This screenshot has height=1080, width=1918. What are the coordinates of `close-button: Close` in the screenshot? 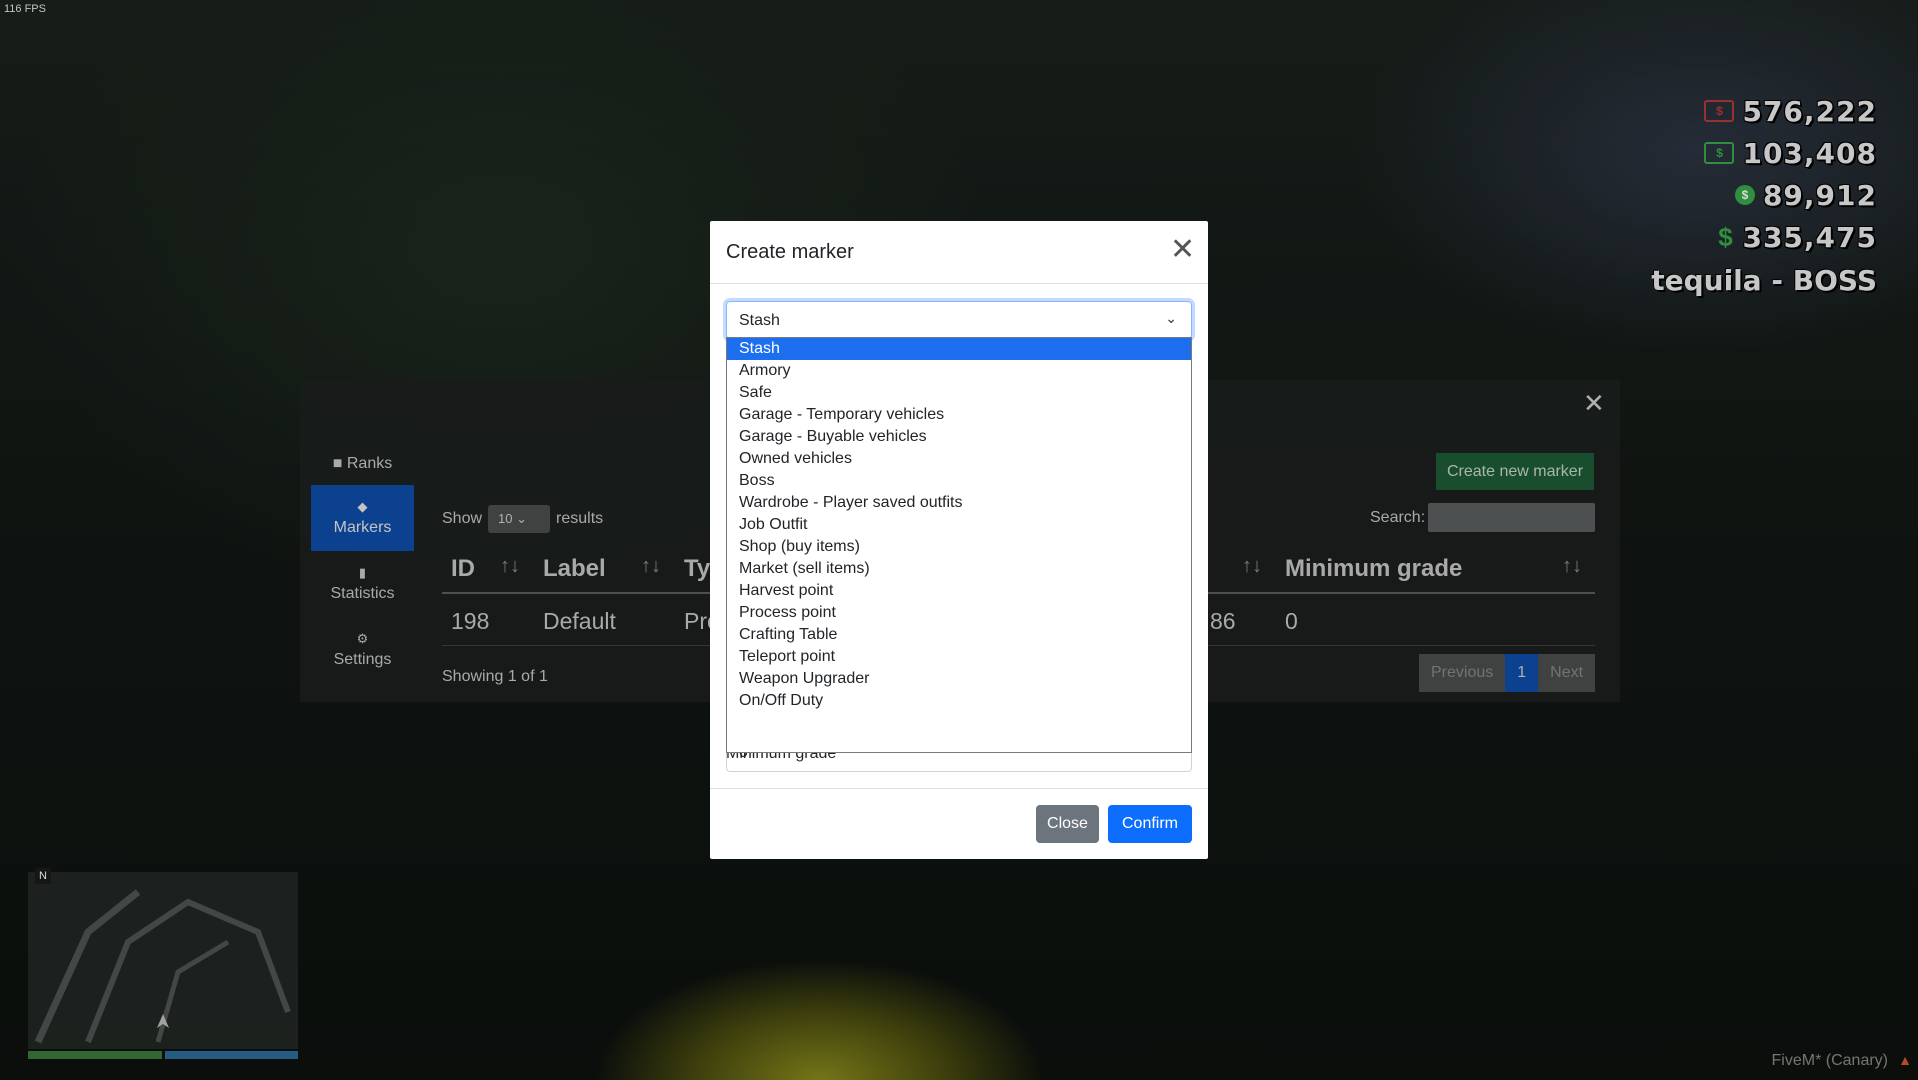 It's located at (1067, 824).